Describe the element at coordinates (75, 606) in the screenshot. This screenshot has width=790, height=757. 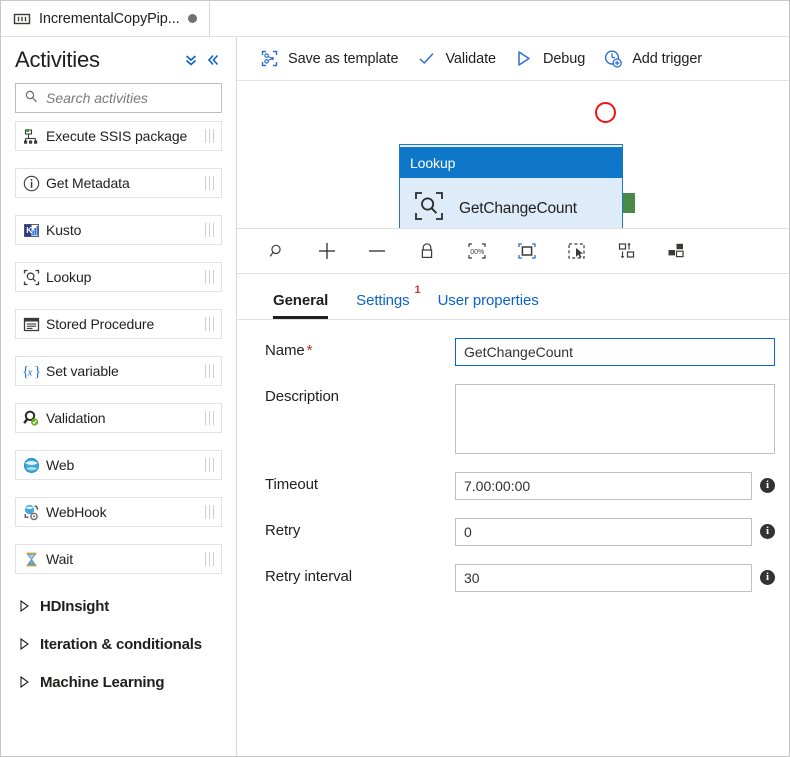
I see `group-label: HDInsight` at that location.